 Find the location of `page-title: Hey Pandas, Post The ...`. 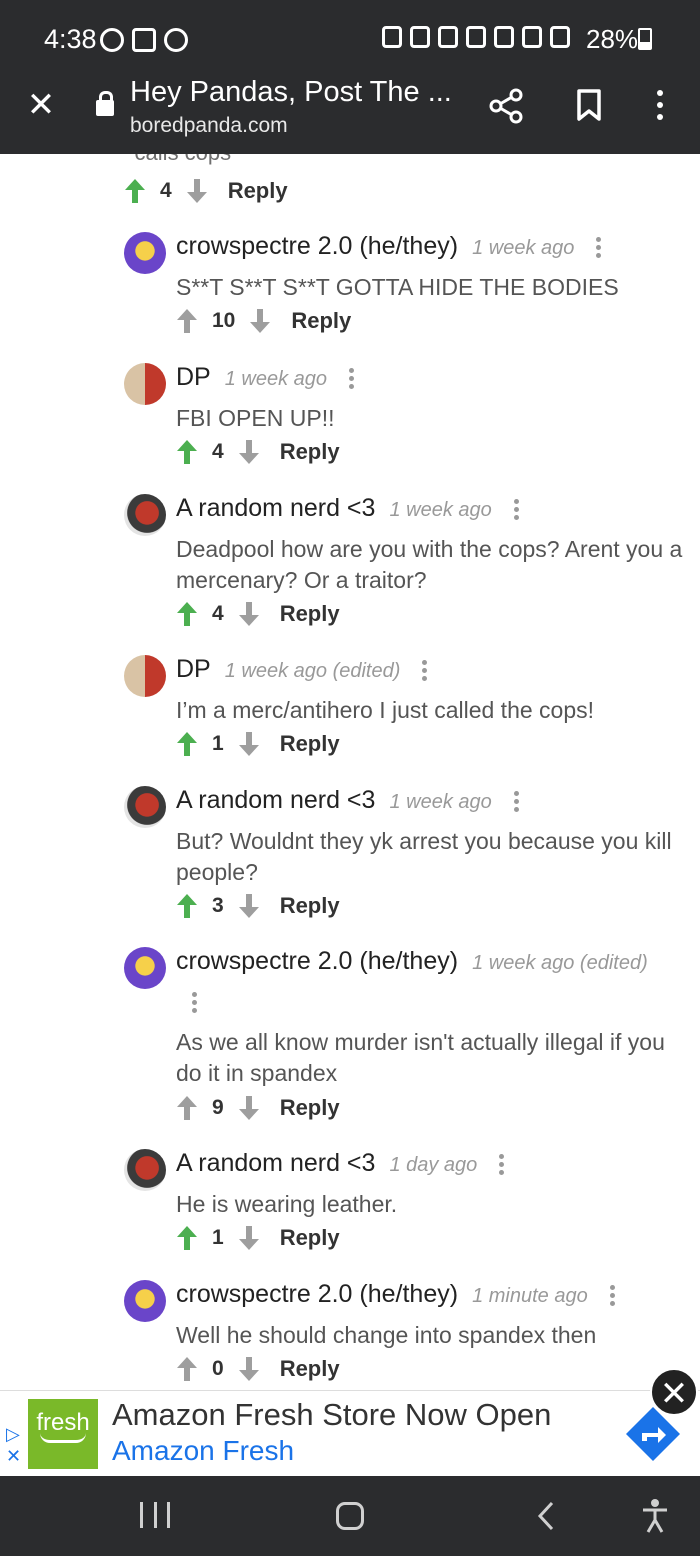

page-title: Hey Pandas, Post The ... is located at coordinates (291, 92).